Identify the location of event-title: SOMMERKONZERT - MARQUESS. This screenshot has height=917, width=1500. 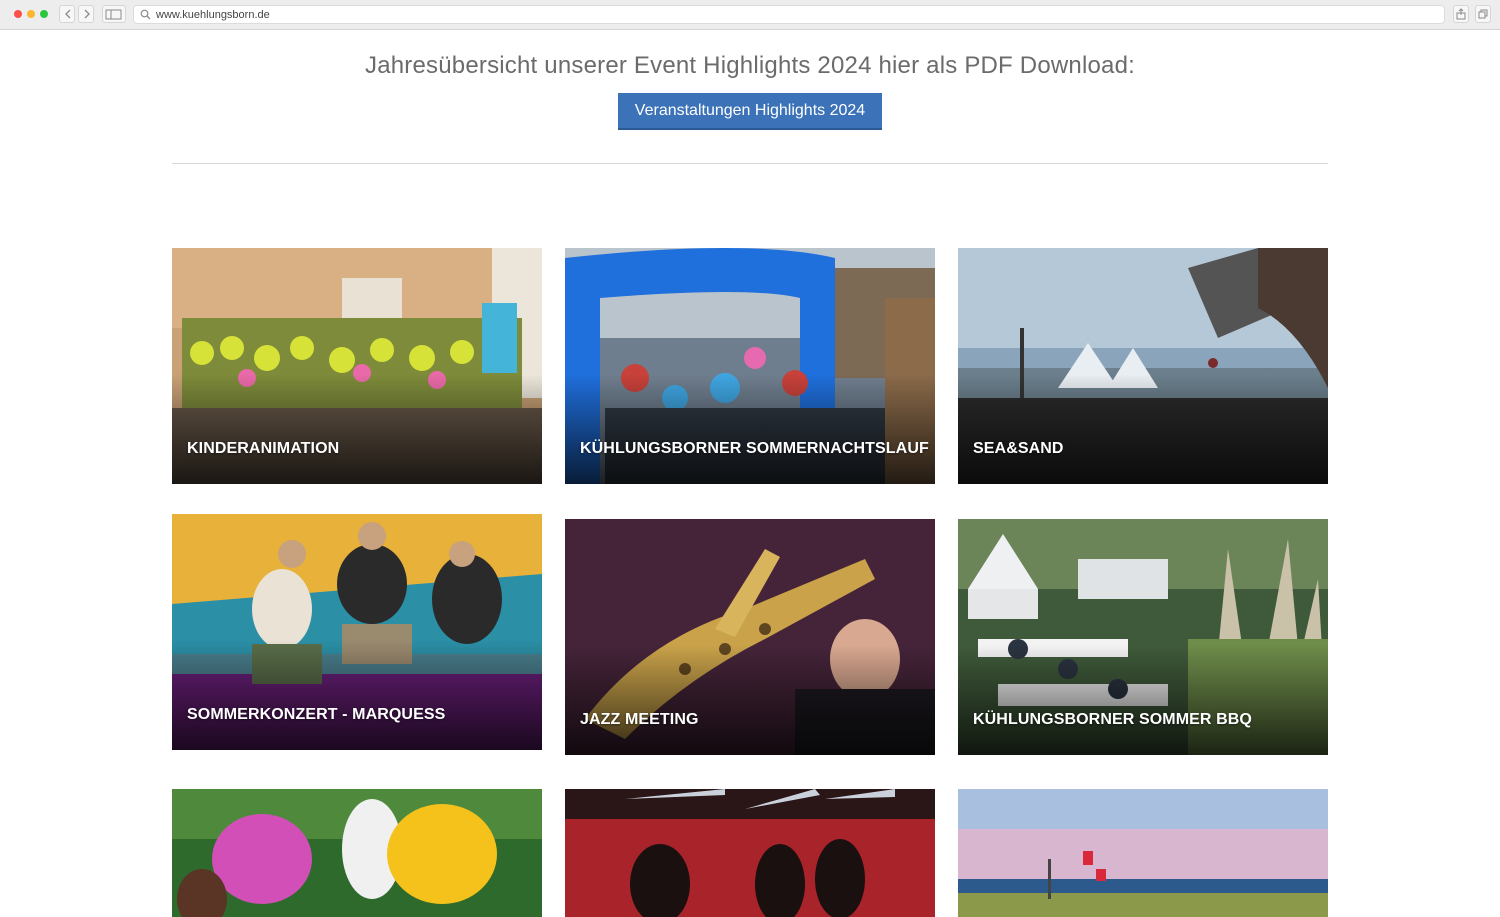
(316, 714).